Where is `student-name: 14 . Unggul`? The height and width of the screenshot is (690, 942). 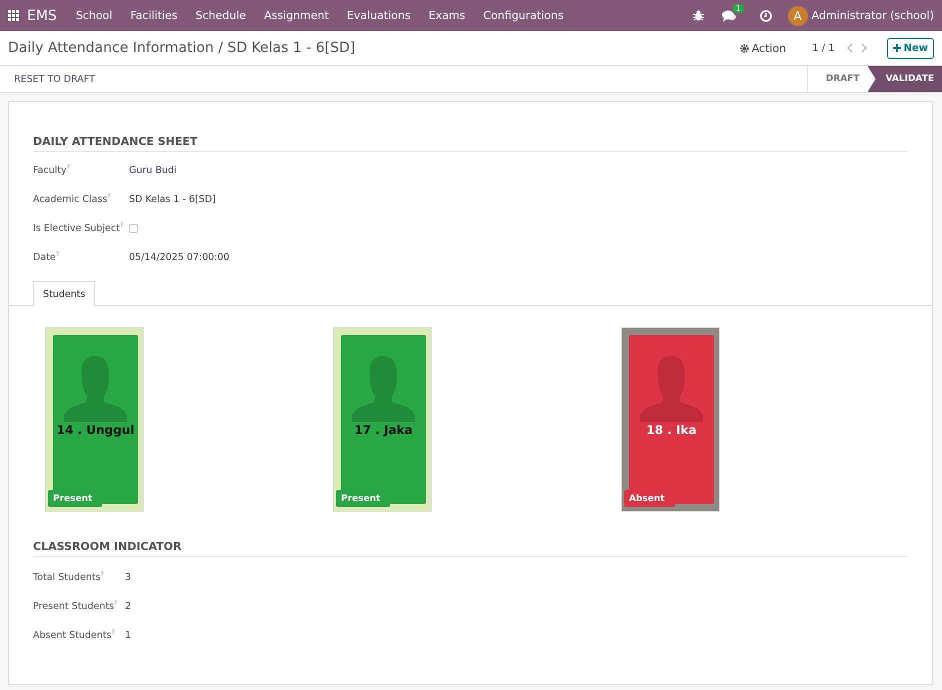 student-name: 14 . Unggul is located at coordinates (95, 430).